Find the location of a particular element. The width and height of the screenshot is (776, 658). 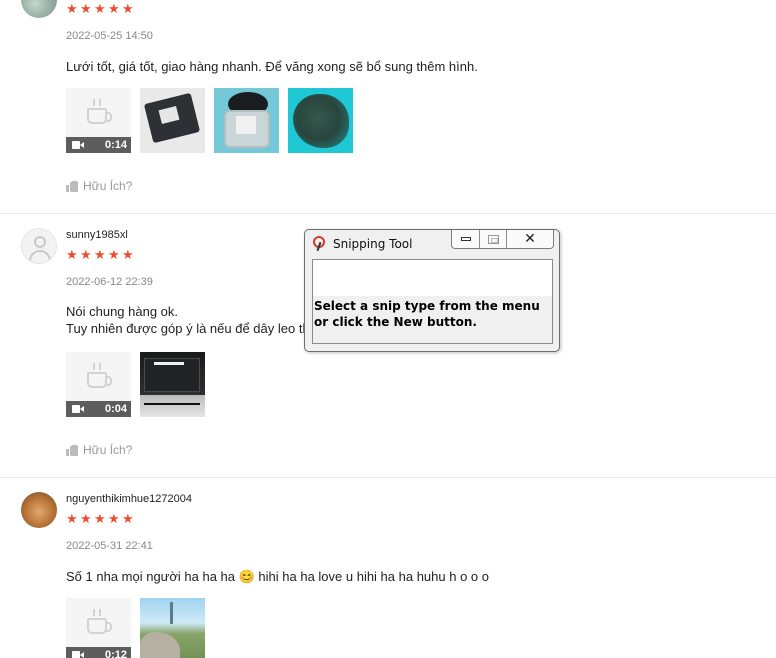

review-media: 0:12 is located at coordinates (135, 628).